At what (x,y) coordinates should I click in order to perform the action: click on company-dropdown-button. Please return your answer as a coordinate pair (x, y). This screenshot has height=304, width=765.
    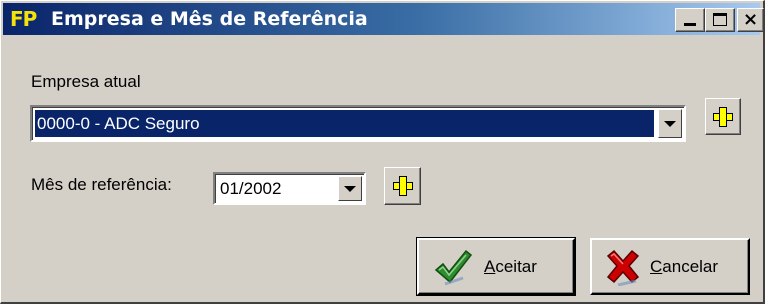
    Looking at the image, I should click on (670, 123).